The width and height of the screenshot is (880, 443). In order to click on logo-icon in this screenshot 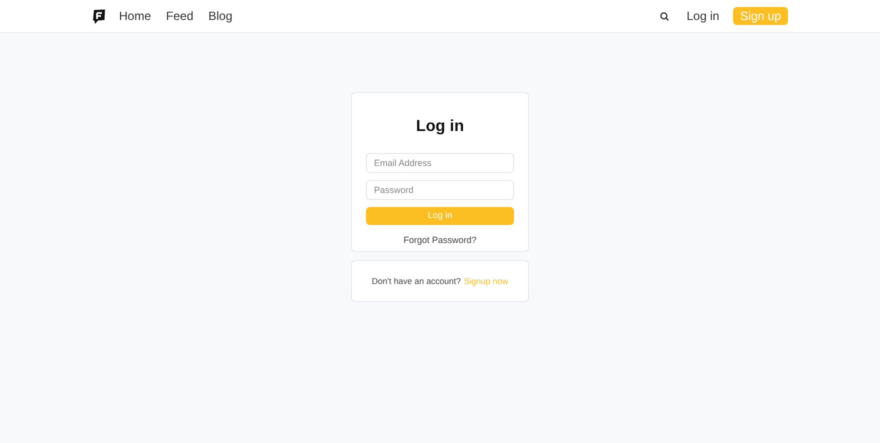, I will do `click(99, 16)`.